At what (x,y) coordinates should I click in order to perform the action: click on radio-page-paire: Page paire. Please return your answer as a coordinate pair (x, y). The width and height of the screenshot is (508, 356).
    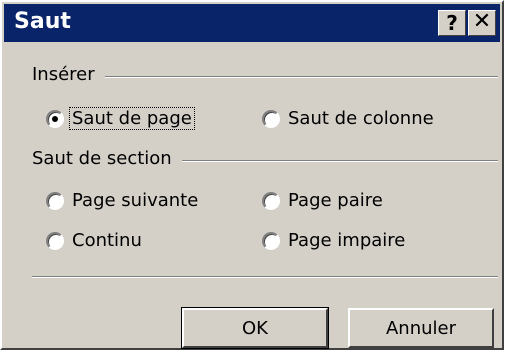
    Looking at the image, I should click on (323, 200).